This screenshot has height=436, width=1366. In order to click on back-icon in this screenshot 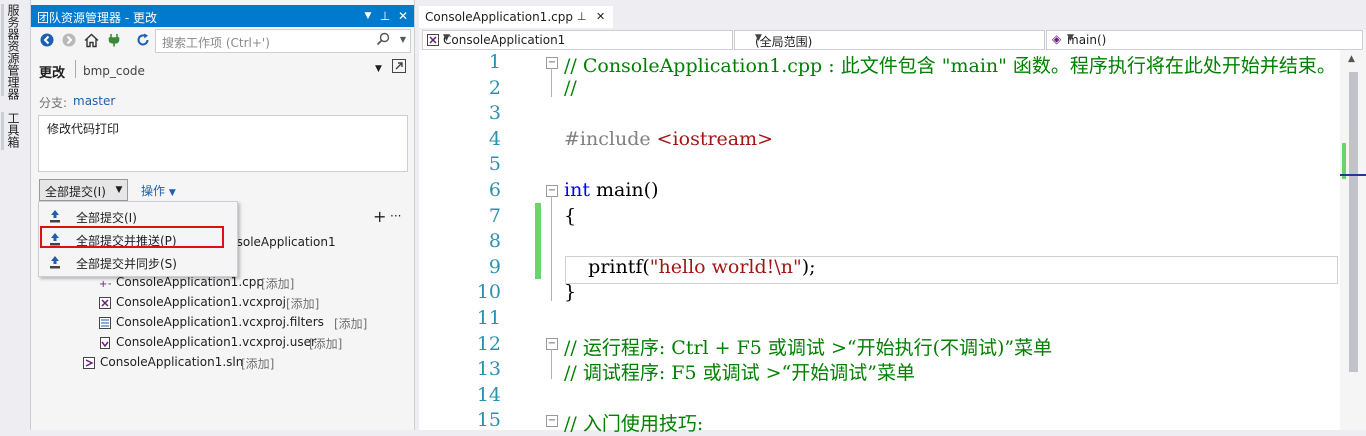, I will do `click(47, 41)`.